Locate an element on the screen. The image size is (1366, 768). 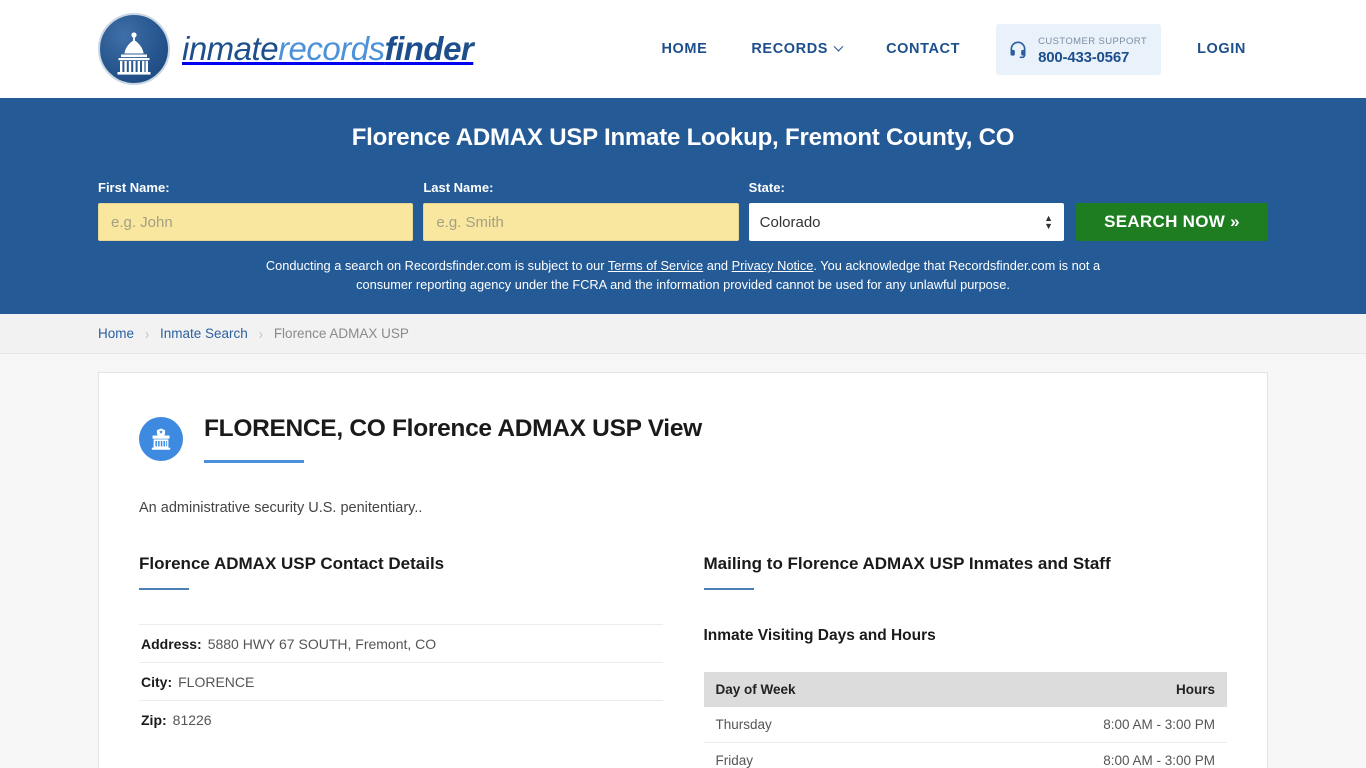
nav-records-label: RECORDS is located at coordinates (790, 49).